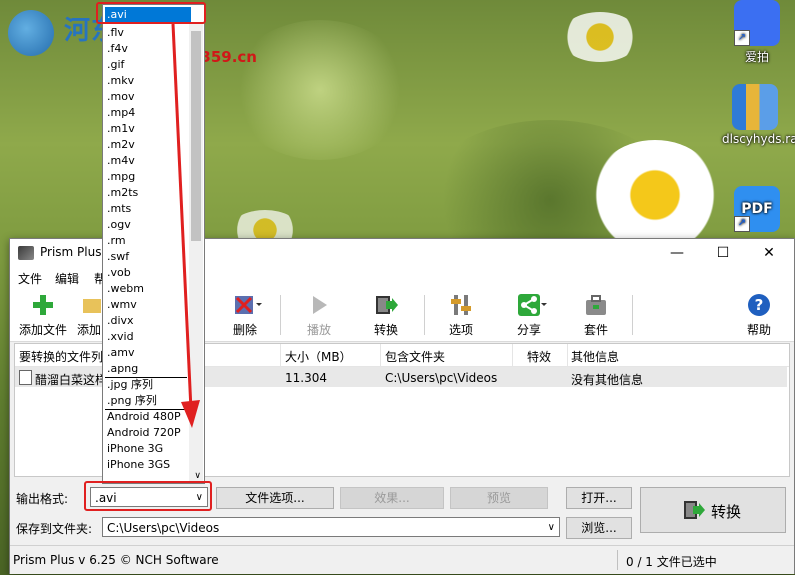  What do you see at coordinates (151, 13) in the screenshot?
I see `annotation-box-top` at bounding box center [151, 13].